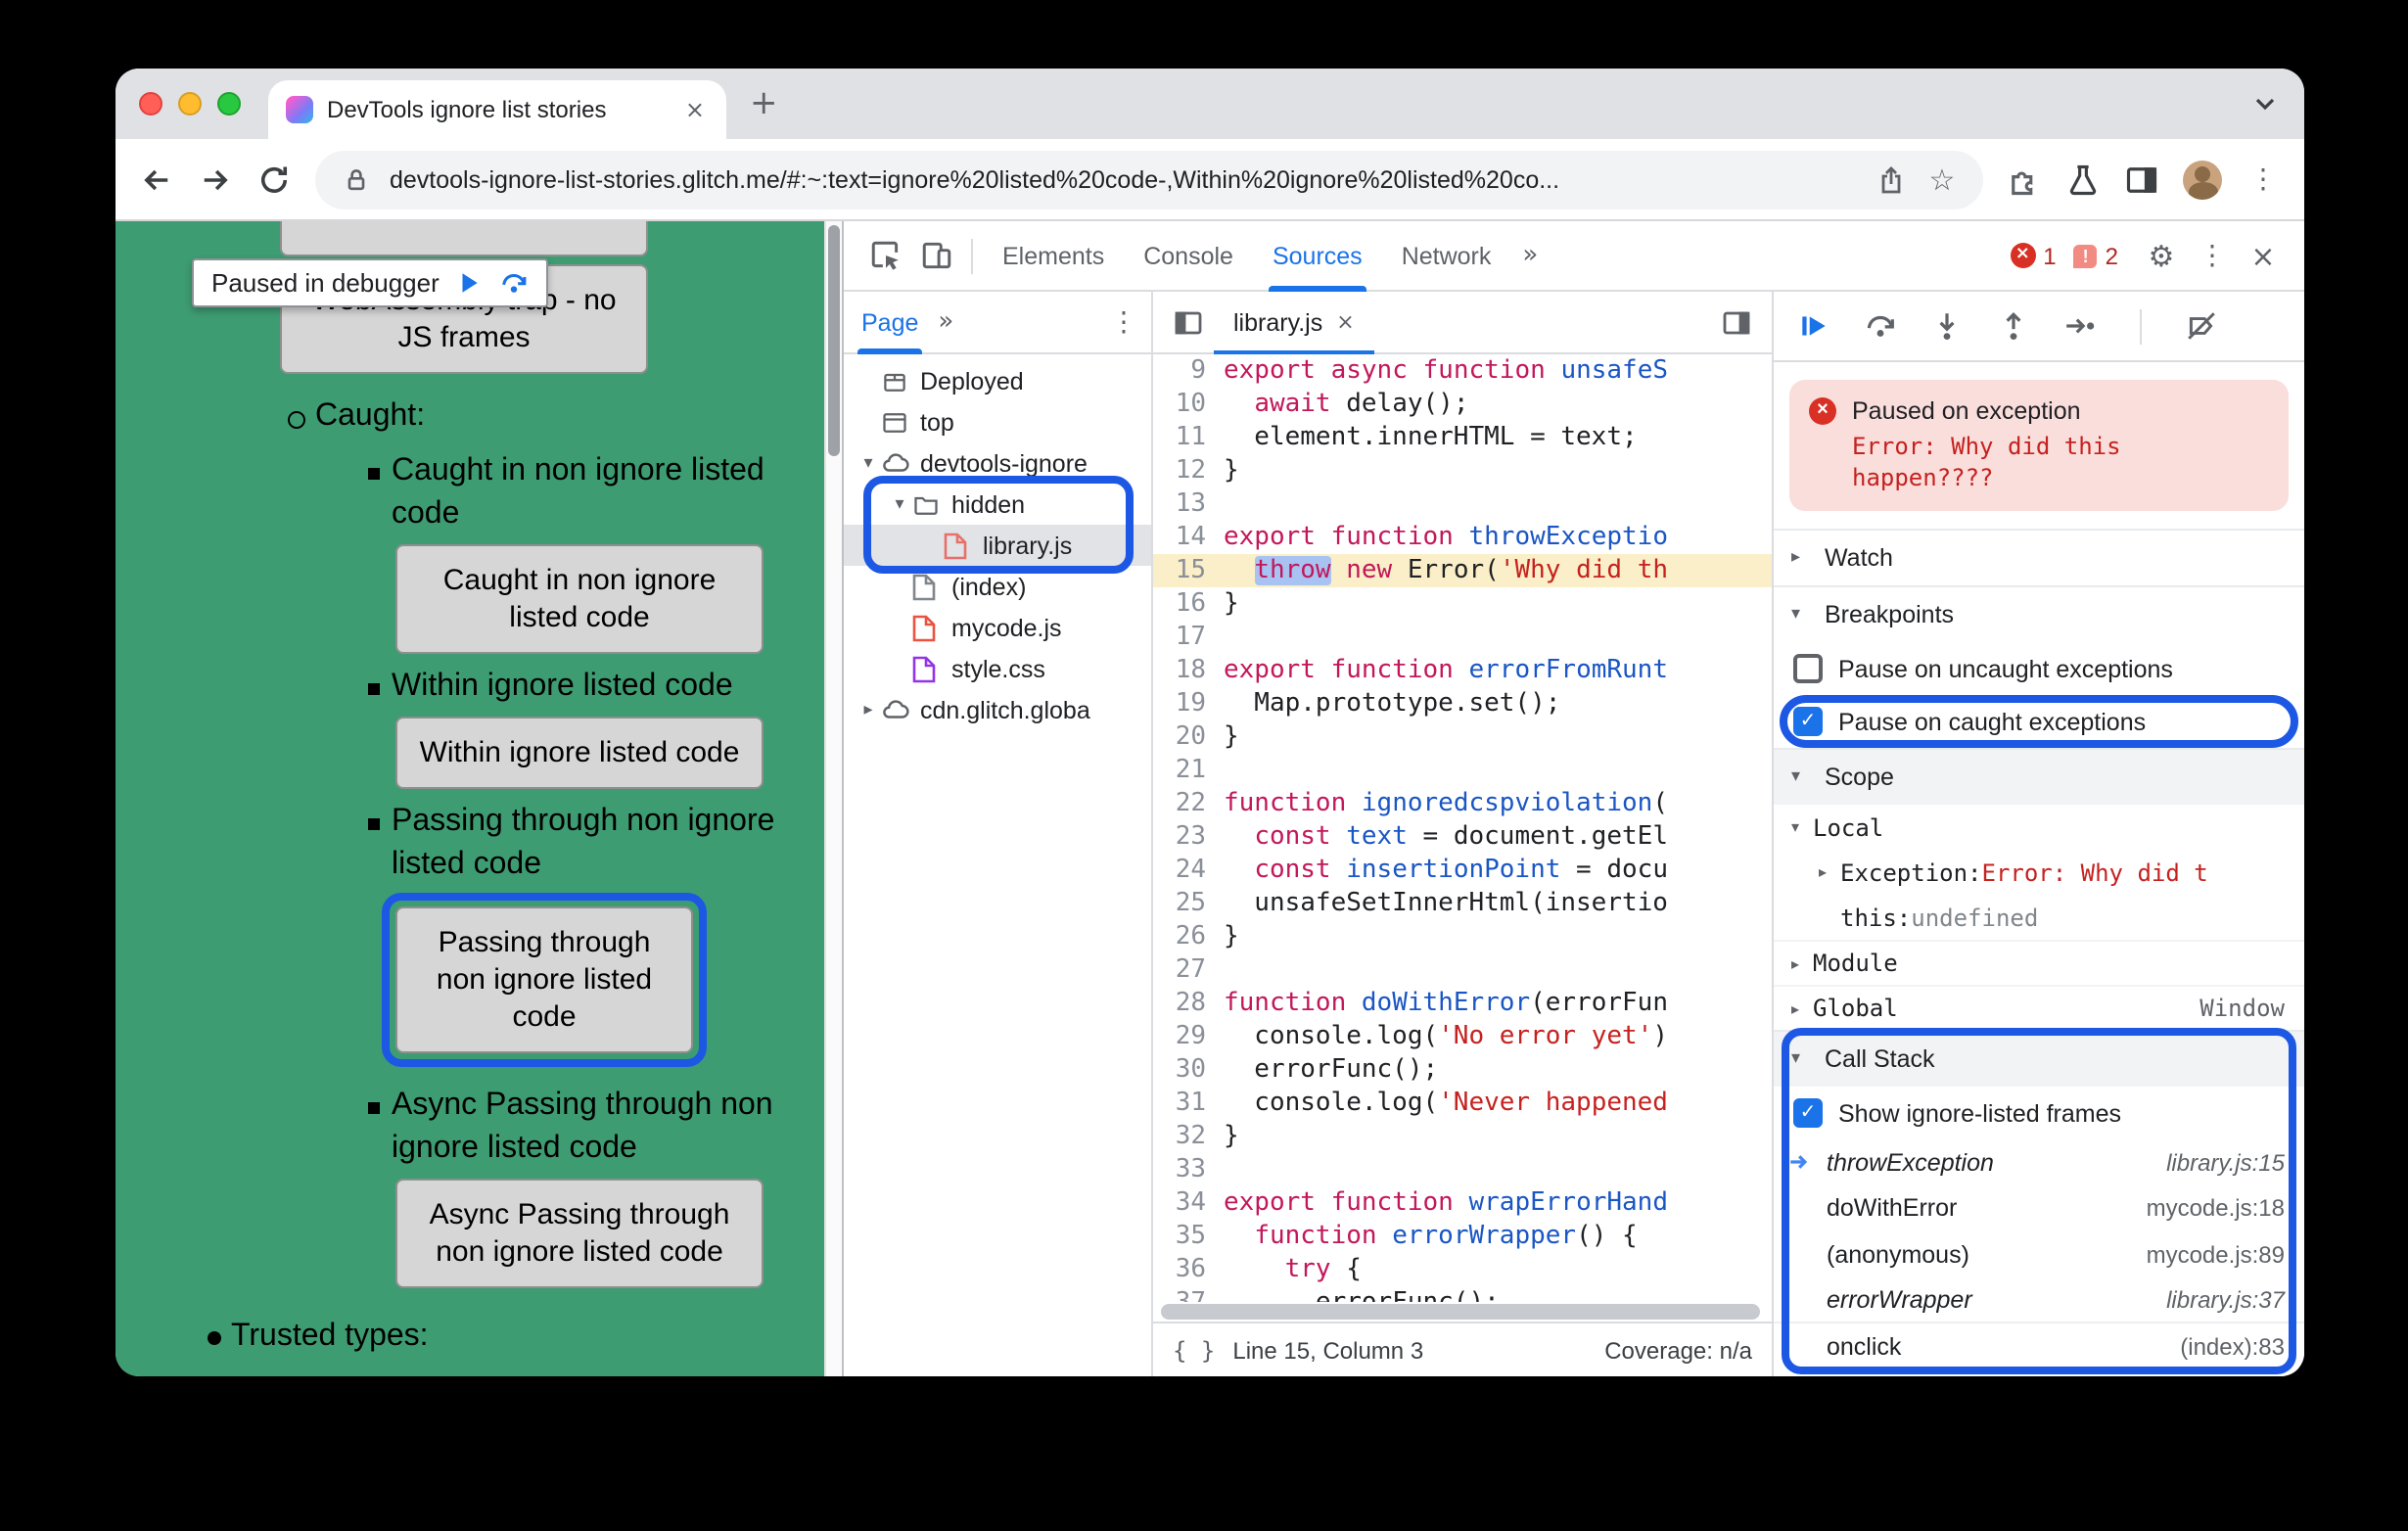 The image size is (2408, 1531). I want to click on code-line: 17, so click(1462, 637).